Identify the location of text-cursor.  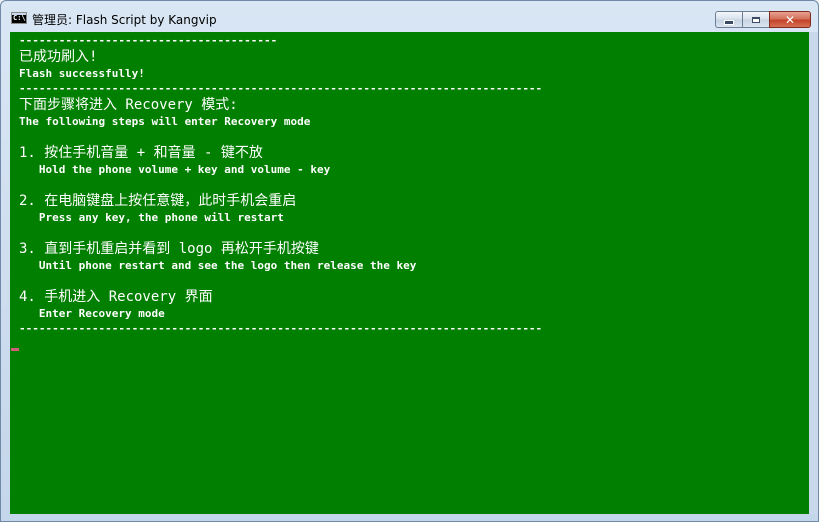
(15, 349).